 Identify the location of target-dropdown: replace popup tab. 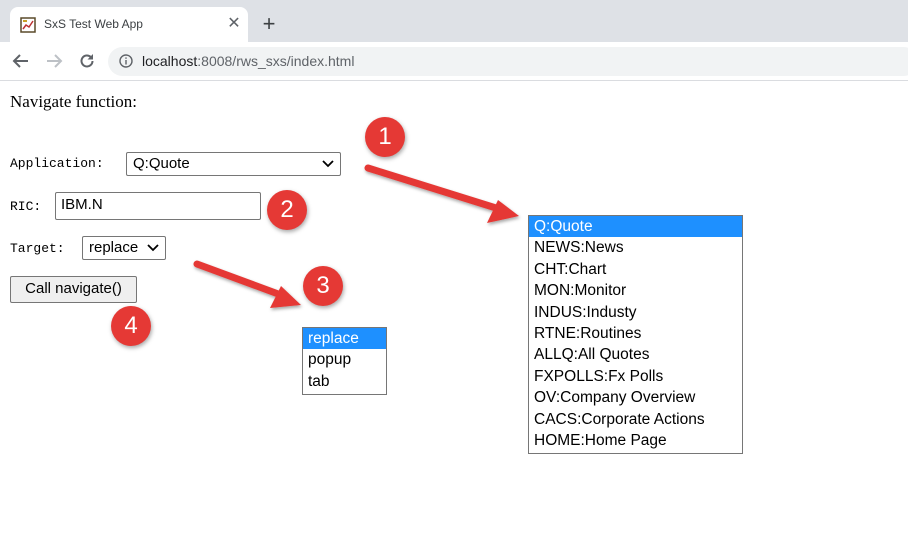
(344, 361).